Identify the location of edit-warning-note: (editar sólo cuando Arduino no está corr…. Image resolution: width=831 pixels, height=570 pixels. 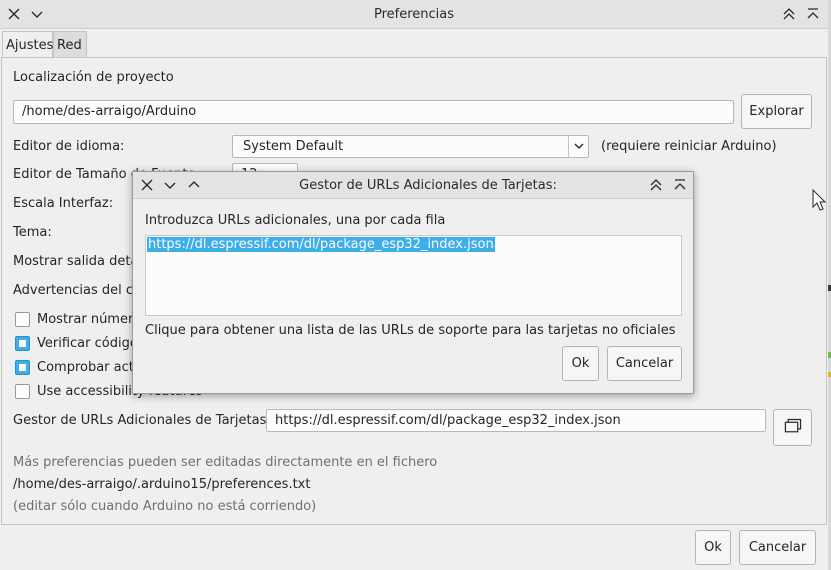
(165, 506).